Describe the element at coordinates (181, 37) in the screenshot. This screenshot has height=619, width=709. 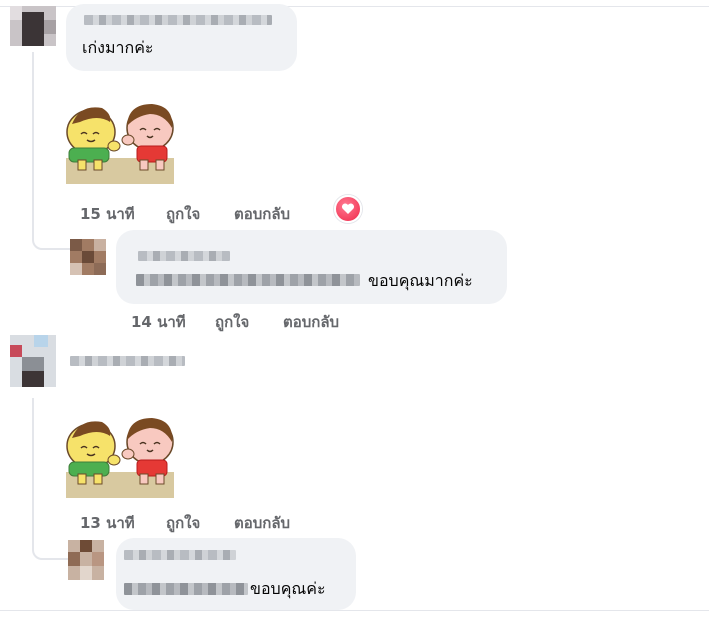
I see `comment-bubble: เก่งมากค่ะ` at that location.